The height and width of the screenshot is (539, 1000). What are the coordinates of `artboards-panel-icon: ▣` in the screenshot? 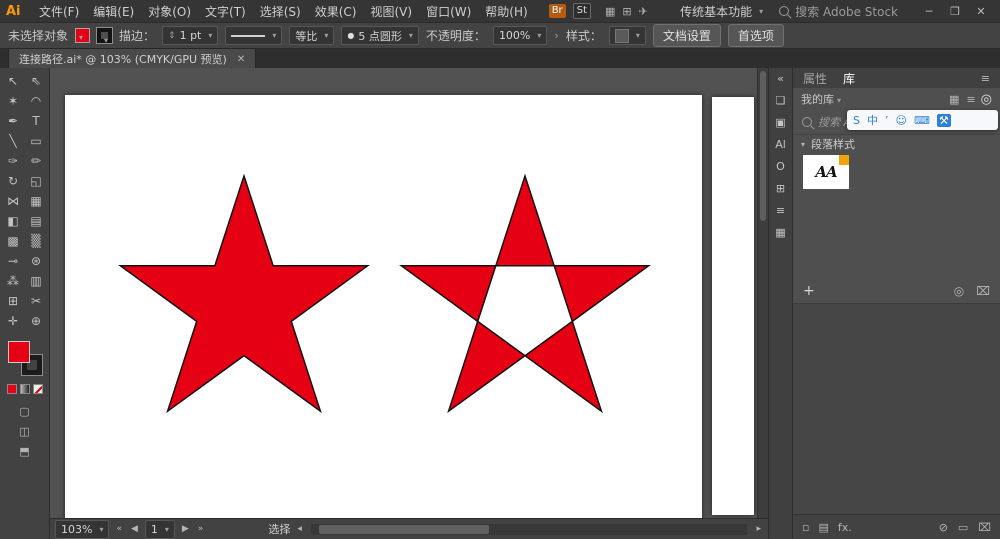 It's located at (780, 122).